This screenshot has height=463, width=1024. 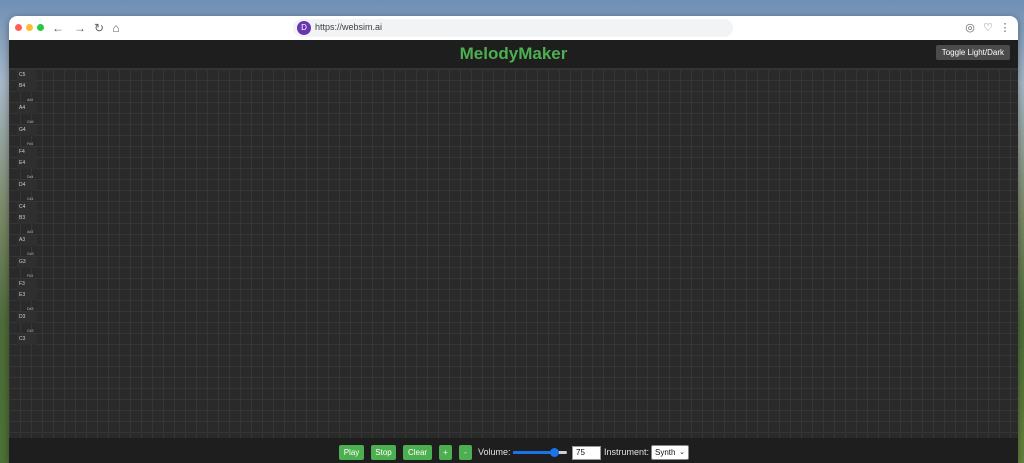 What do you see at coordinates (27, 119) in the screenshot?
I see `piano-key: G#4` at bounding box center [27, 119].